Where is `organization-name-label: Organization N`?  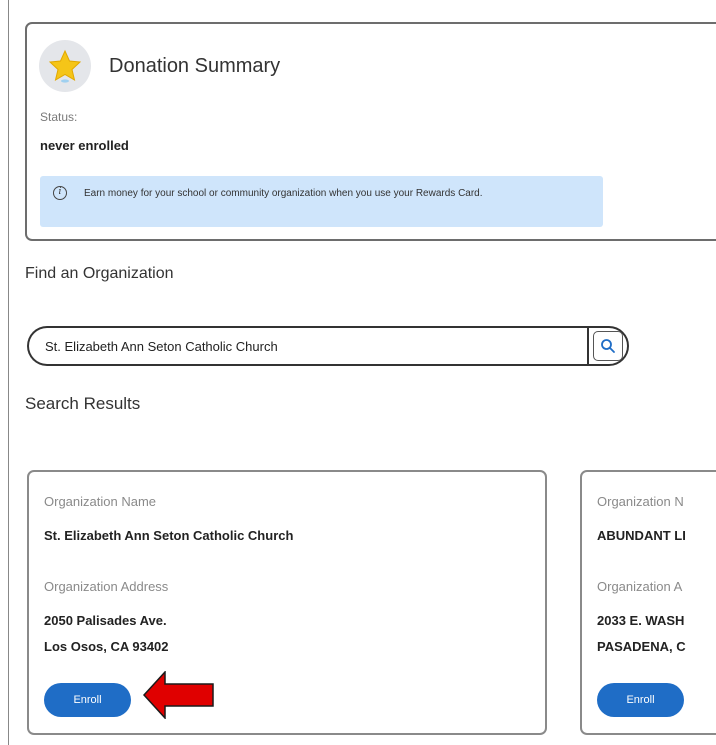 organization-name-label: Organization N is located at coordinates (640, 501).